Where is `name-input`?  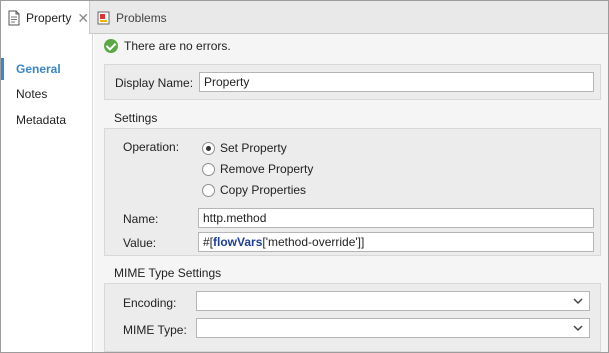
name-input is located at coordinates (396, 218).